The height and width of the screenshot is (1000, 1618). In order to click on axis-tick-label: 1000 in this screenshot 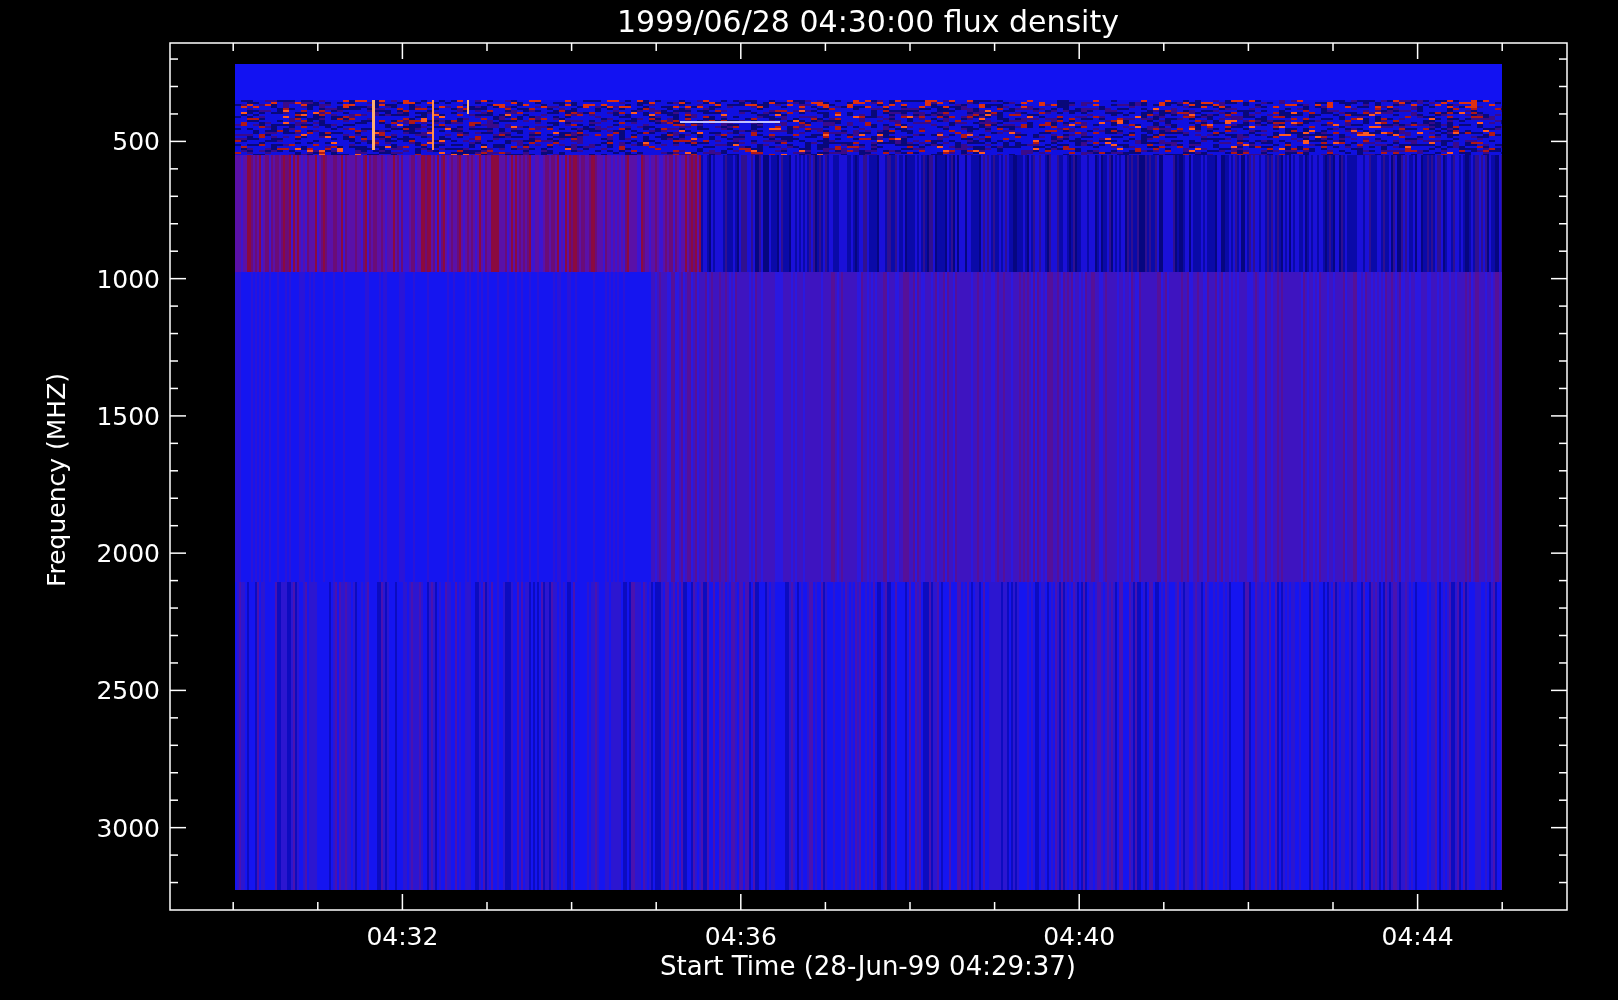, I will do `click(128, 279)`.